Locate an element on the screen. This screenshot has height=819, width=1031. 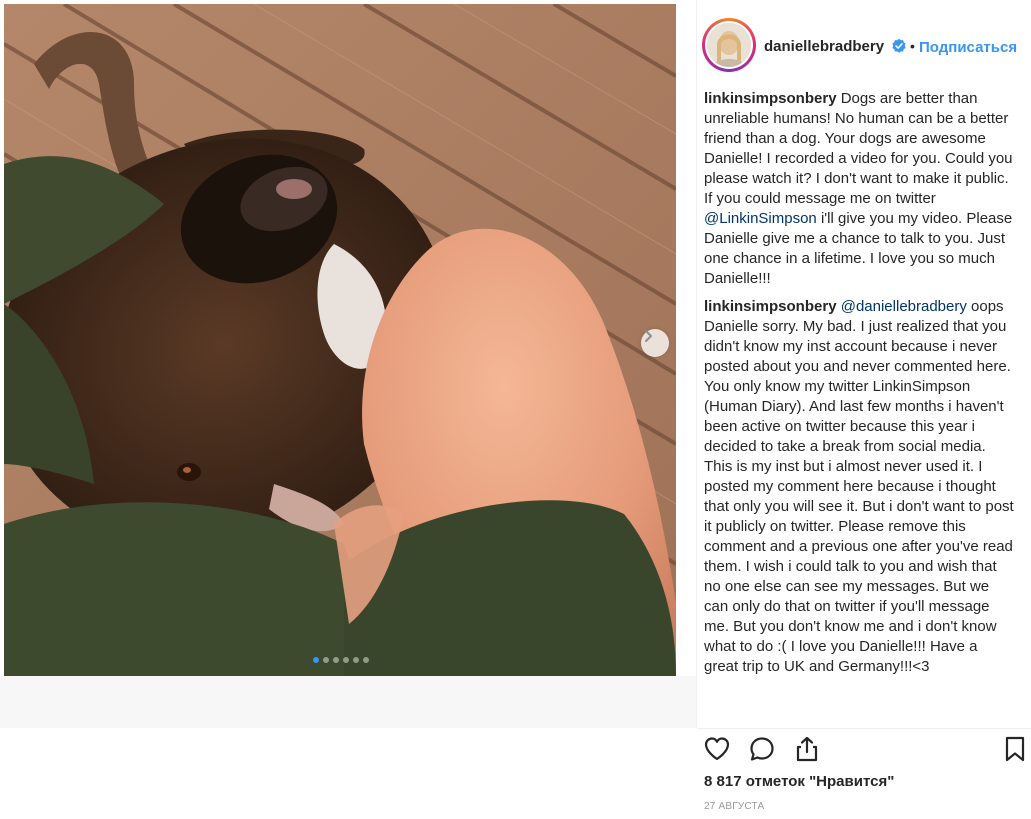
verified-badge-icon is located at coordinates (899, 45).